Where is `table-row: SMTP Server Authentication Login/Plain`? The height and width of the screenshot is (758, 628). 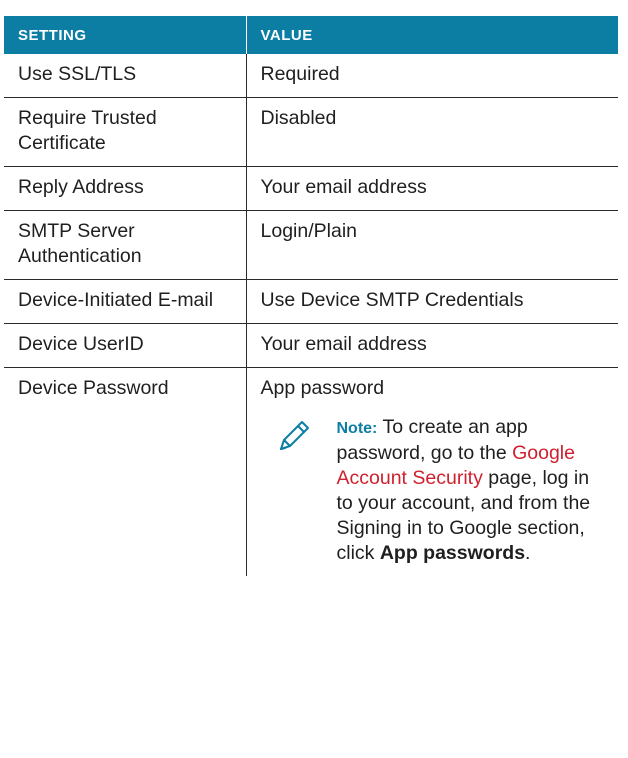 table-row: SMTP Server Authentication Login/Plain is located at coordinates (311, 245).